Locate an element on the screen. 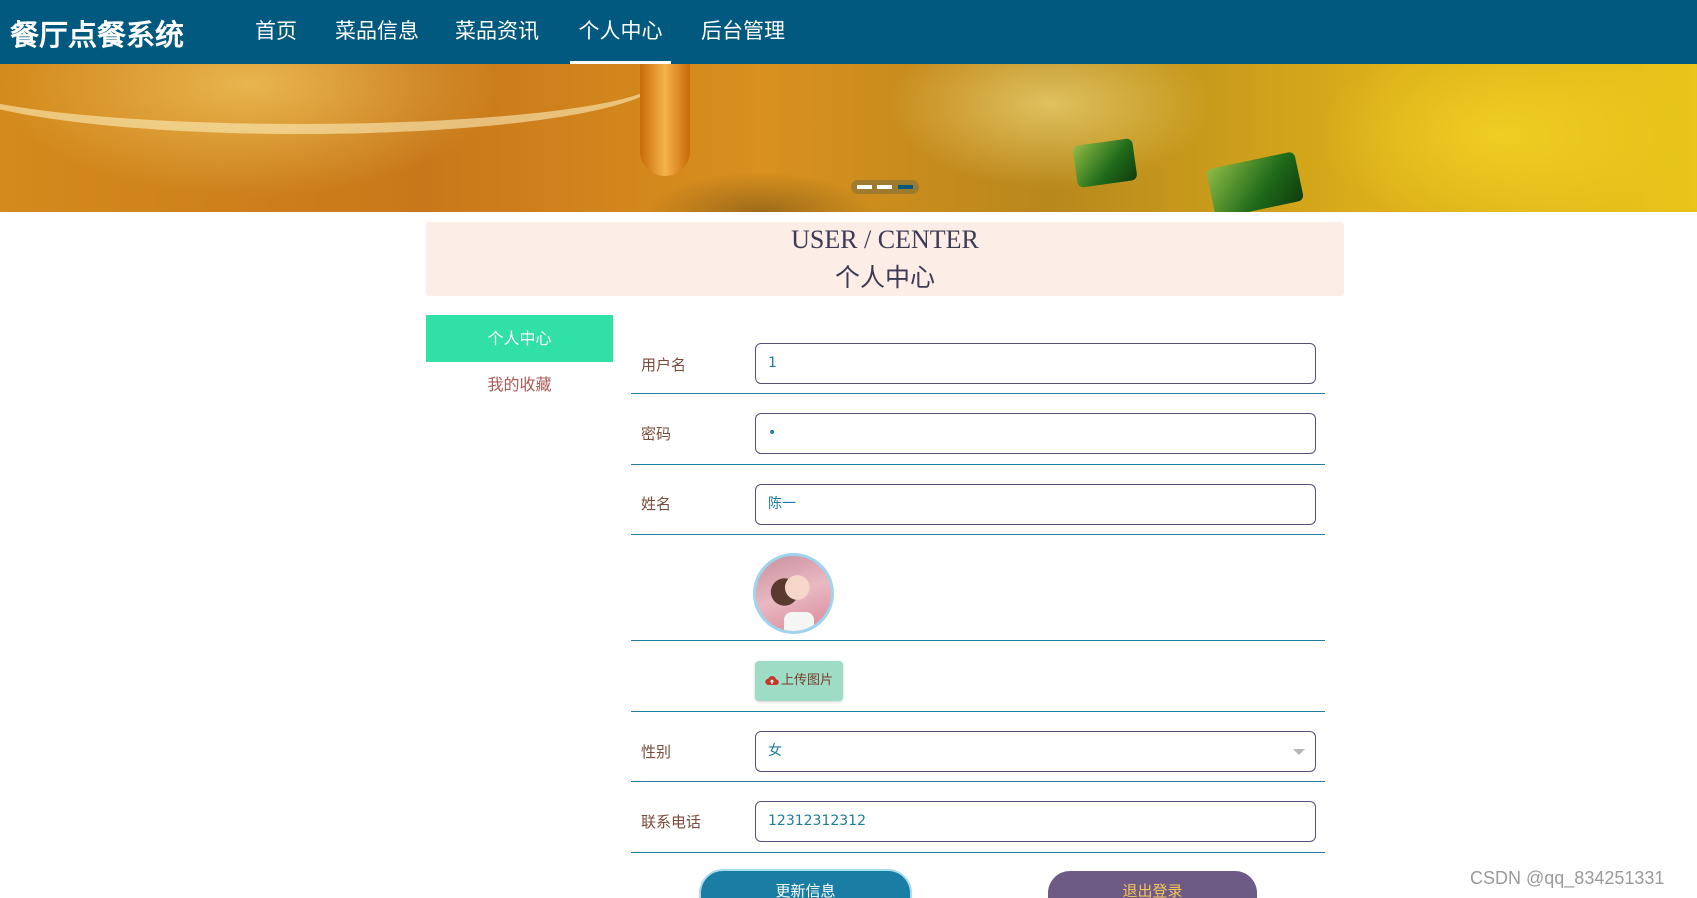 The image size is (1697, 898). password-input: • is located at coordinates (1035, 433).